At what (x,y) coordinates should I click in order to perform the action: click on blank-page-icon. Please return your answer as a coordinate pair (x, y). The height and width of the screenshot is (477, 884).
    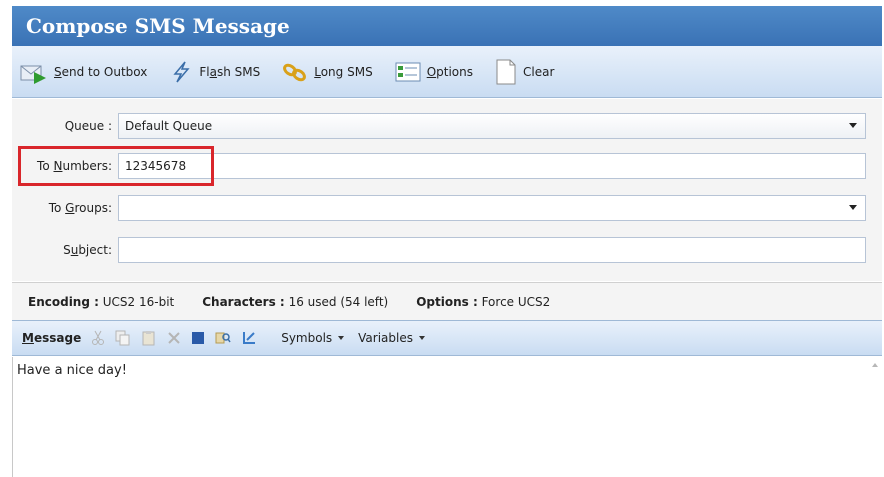
    Looking at the image, I should click on (506, 72).